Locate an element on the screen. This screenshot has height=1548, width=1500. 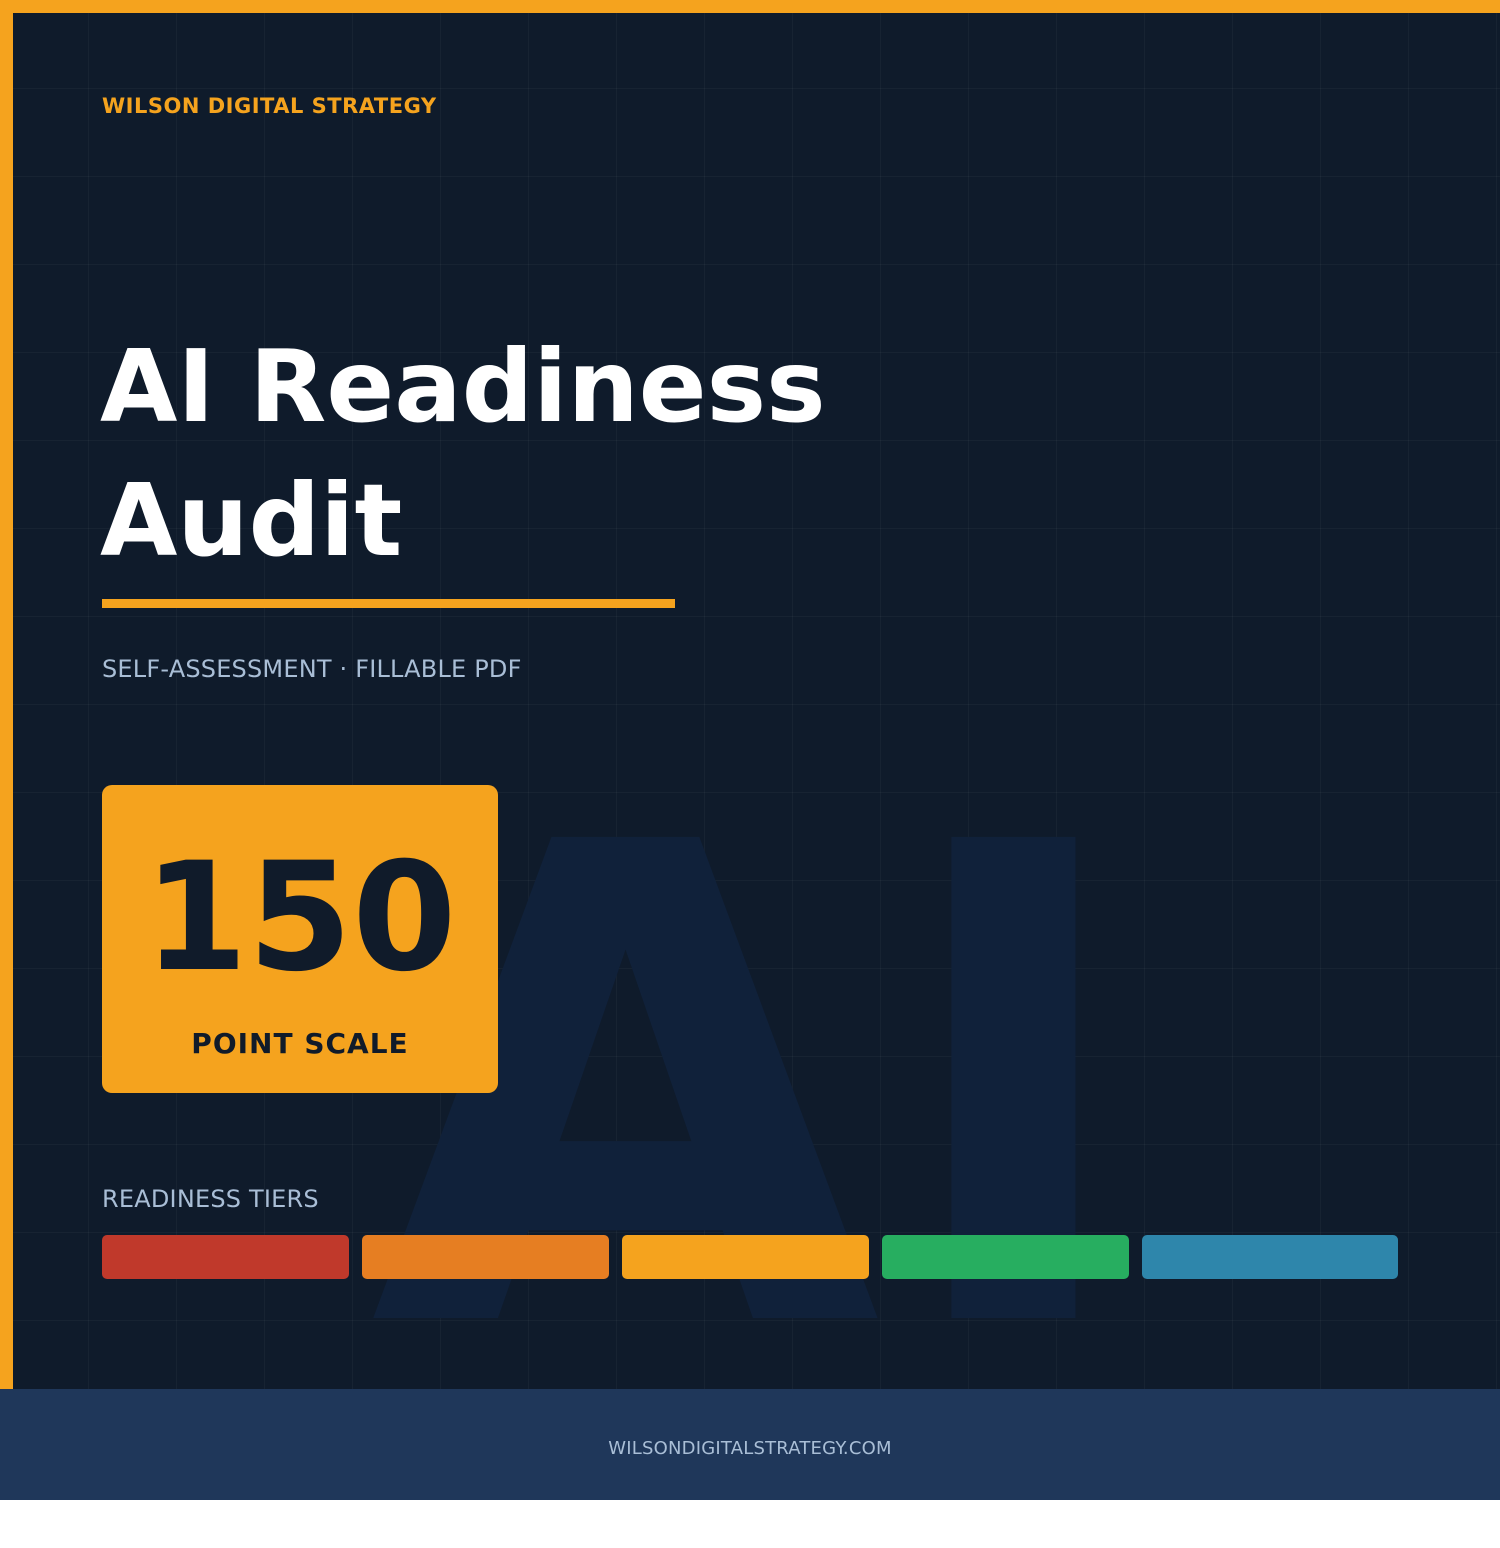
tier-bar-group is located at coordinates (750, 1257).